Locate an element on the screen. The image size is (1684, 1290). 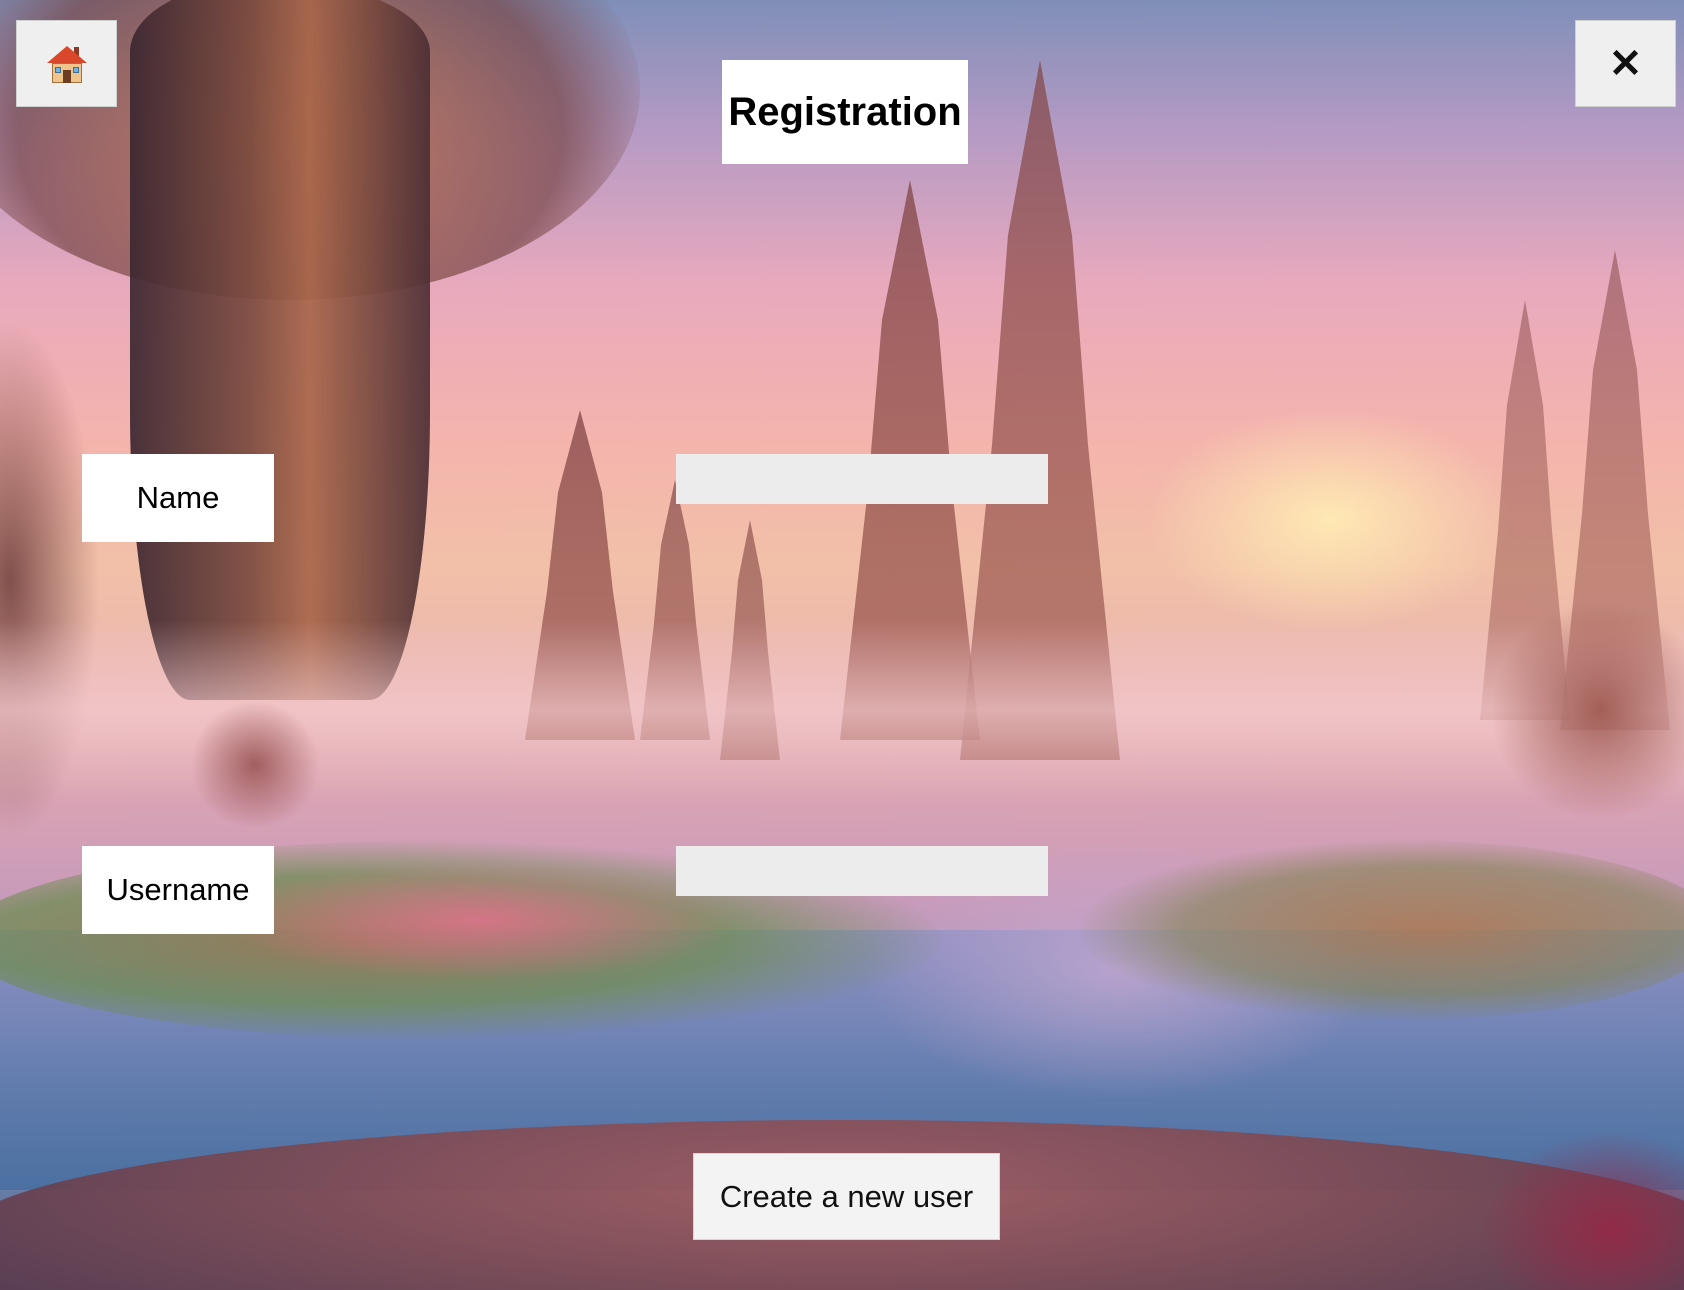
close-icon: ✕ is located at coordinates (1625, 63).